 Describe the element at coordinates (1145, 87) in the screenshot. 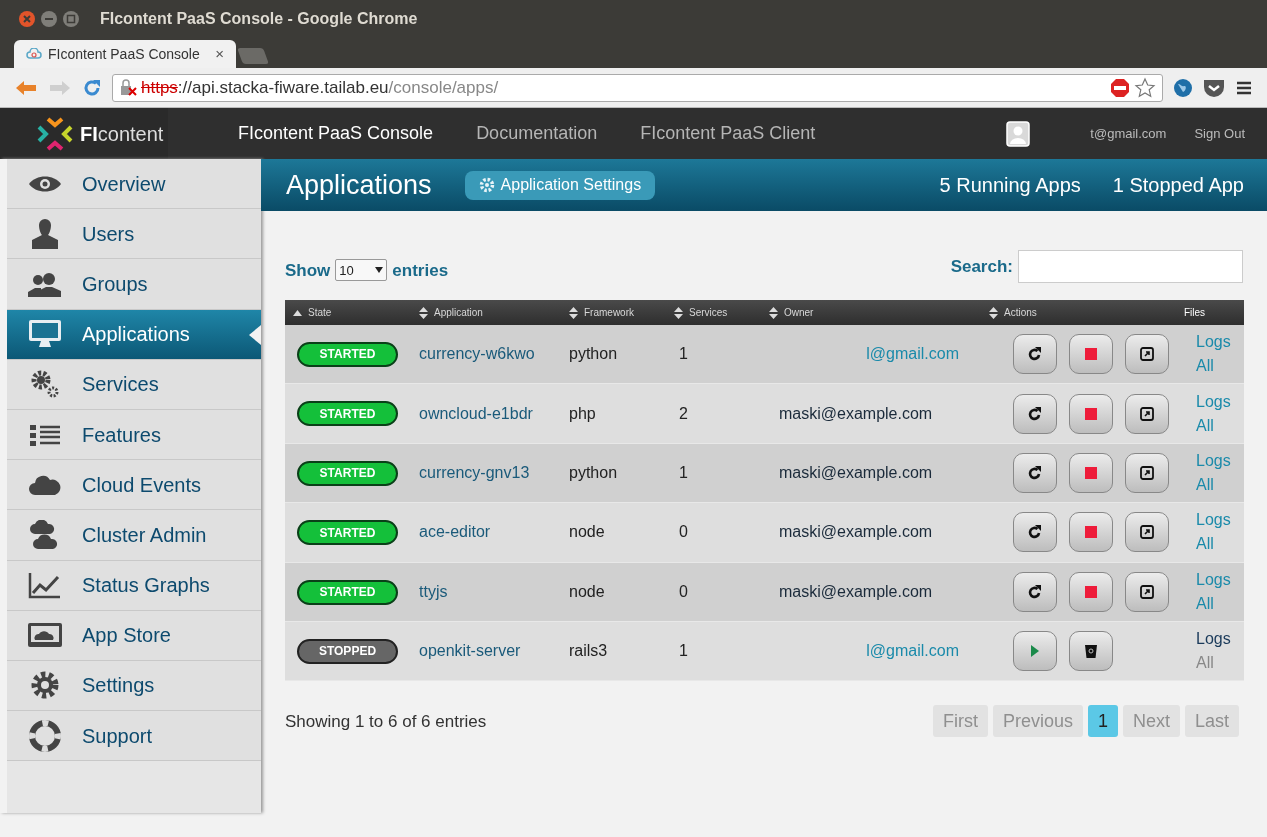

I see `star-icon` at that location.